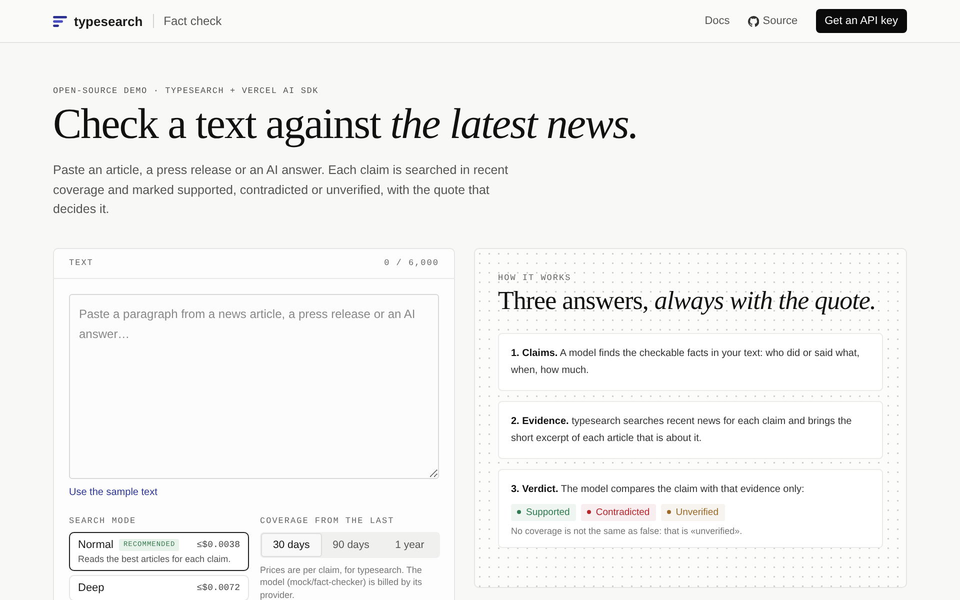 The image size is (960, 600). Describe the element at coordinates (627, 531) in the screenshot. I see `step-note: No coverage is not the same as false: that is «unverified».` at that location.